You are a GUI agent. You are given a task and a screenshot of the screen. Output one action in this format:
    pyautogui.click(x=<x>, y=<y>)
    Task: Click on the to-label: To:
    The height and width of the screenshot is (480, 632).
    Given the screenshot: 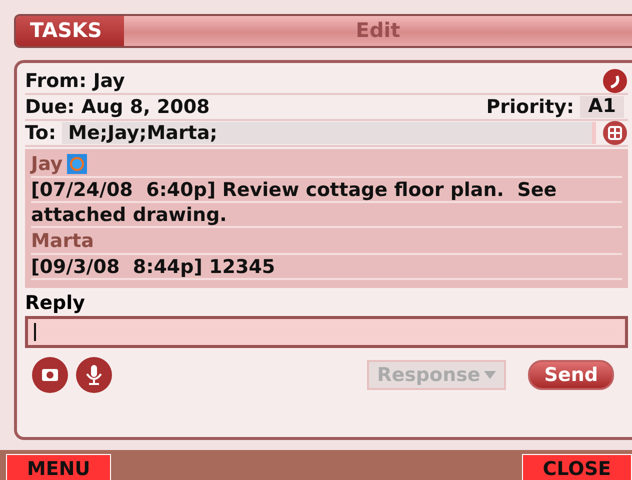 What is the action you would take?
    pyautogui.click(x=40, y=133)
    